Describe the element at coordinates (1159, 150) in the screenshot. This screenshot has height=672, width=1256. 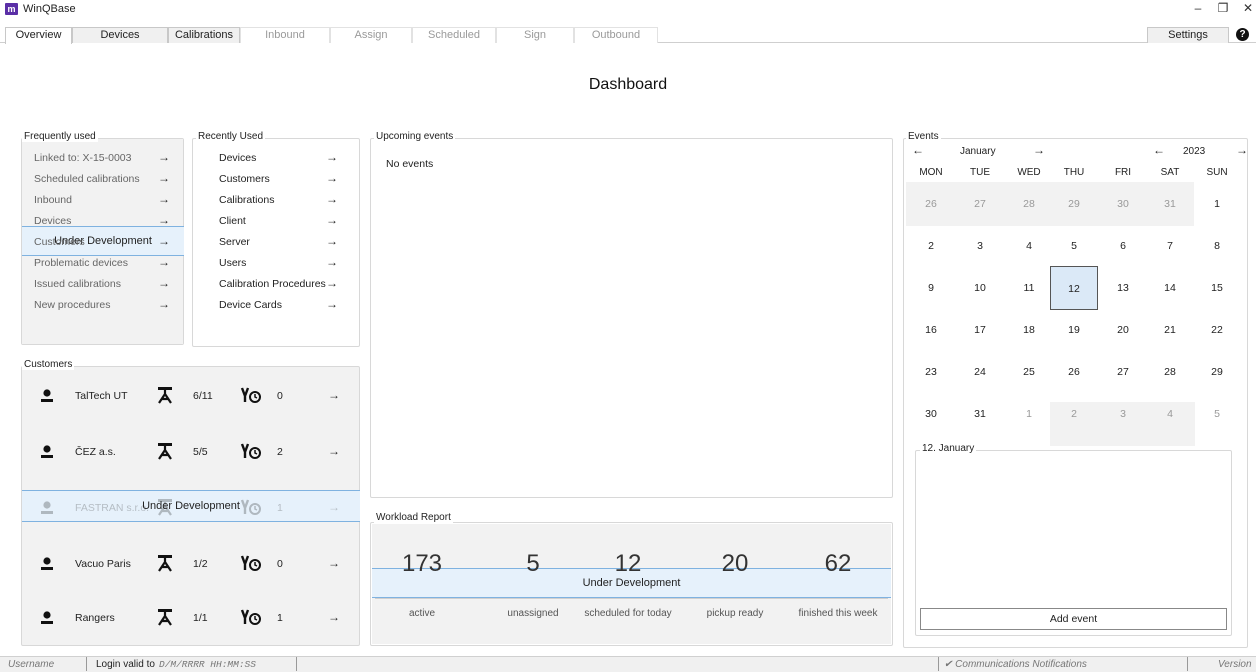
I see `prev-year-arrow-left-icon: ←` at that location.